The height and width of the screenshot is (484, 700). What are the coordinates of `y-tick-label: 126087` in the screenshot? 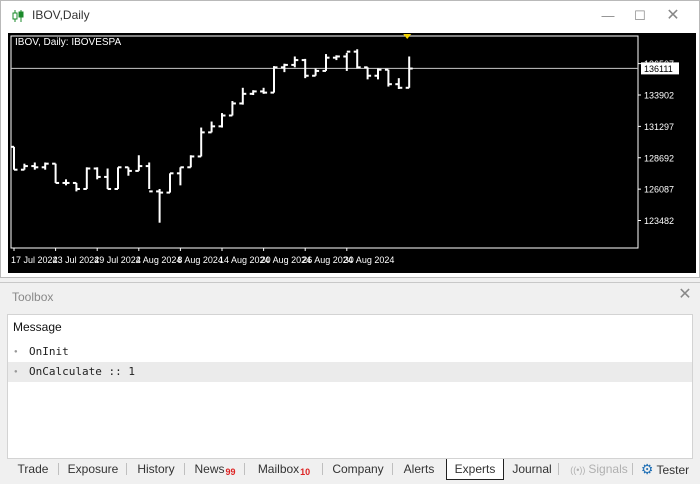 It's located at (659, 190).